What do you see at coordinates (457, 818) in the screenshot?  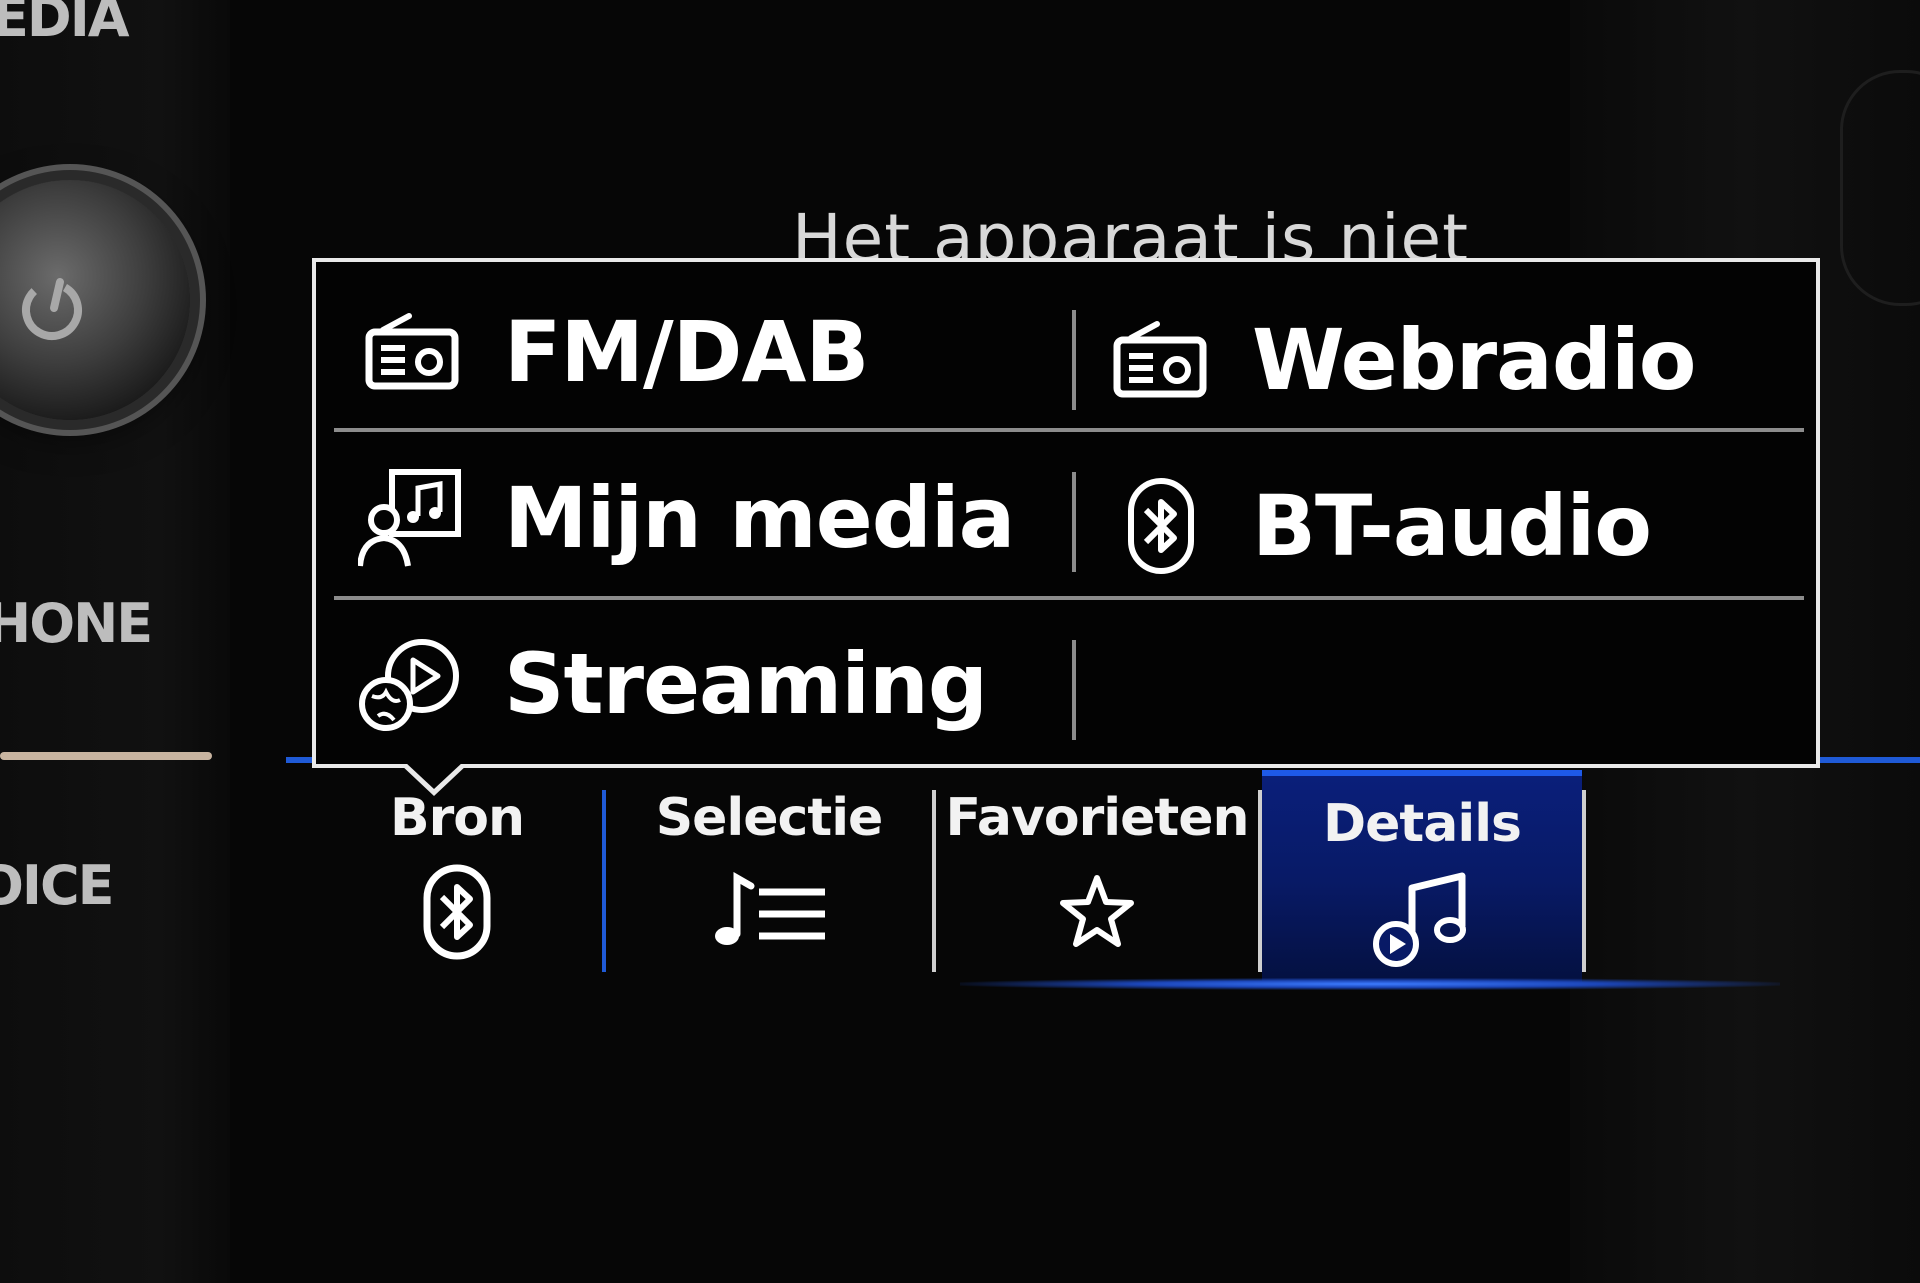 I see `tab-label: Bron` at bounding box center [457, 818].